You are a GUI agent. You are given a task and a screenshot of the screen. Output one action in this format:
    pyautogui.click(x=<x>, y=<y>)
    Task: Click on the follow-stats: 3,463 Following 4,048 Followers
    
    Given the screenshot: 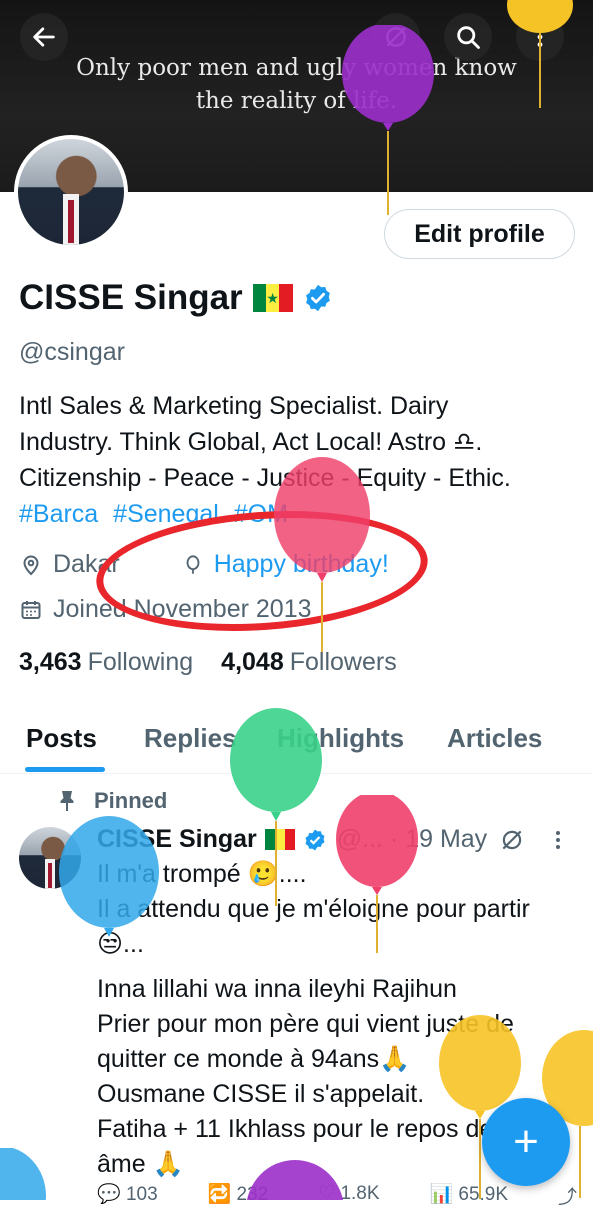 What is the action you would take?
    pyautogui.click(x=208, y=662)
    